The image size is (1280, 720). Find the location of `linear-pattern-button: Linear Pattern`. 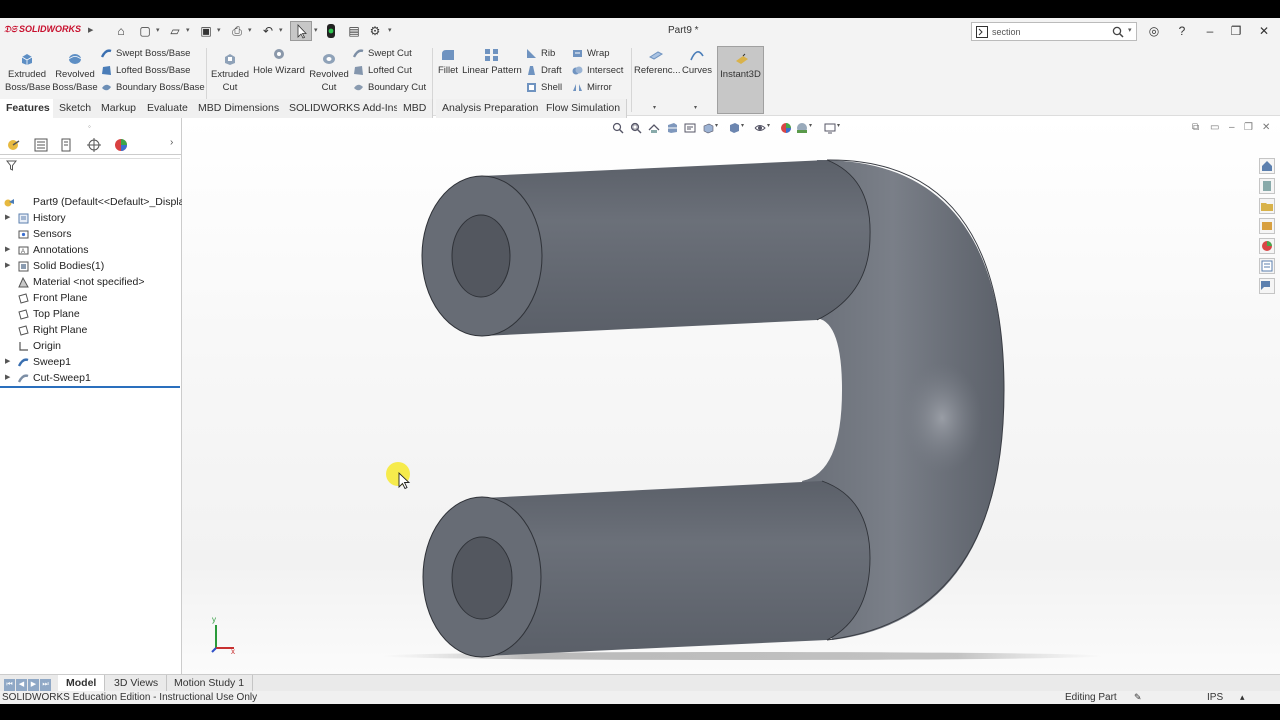

linear-pattern-button: Linear Pattern is located at coordinates (492, 62).